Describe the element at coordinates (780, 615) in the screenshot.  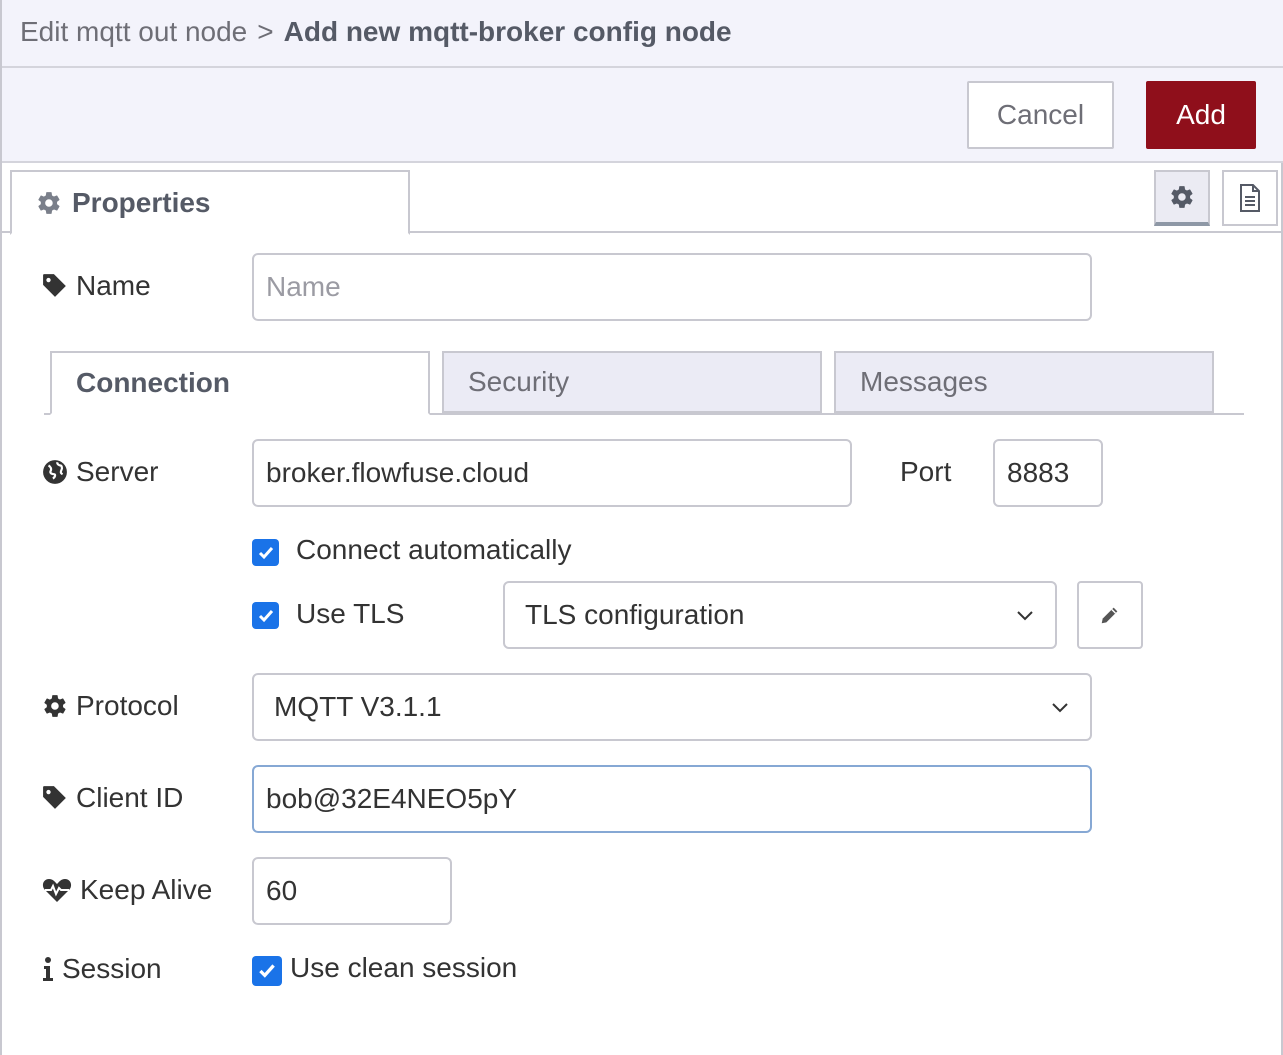
I see `tls-config-select: TLS configuration` at that location.